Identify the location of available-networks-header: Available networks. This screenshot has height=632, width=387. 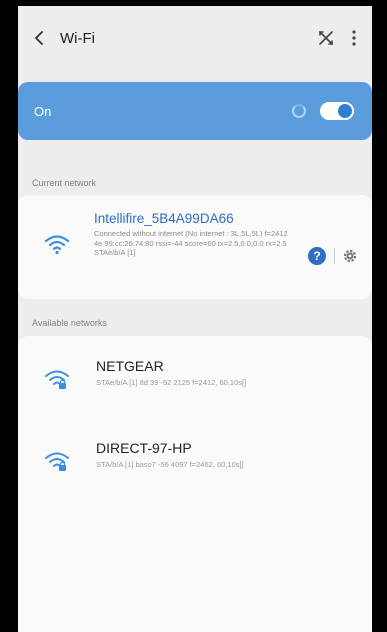
(69, 323).